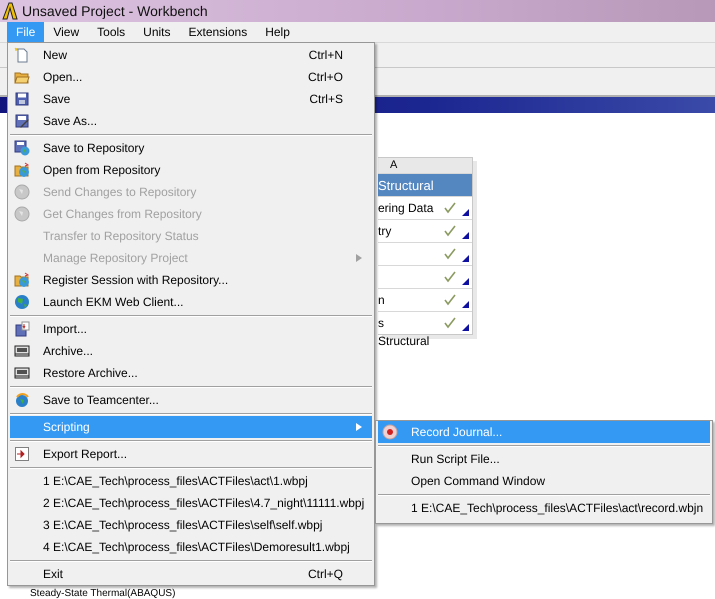 This screenshot has height=599, width=715. What do you see at coordinates (22, 329) in the screenshot?
I see `import-icon` at bounding box center [22, 329].